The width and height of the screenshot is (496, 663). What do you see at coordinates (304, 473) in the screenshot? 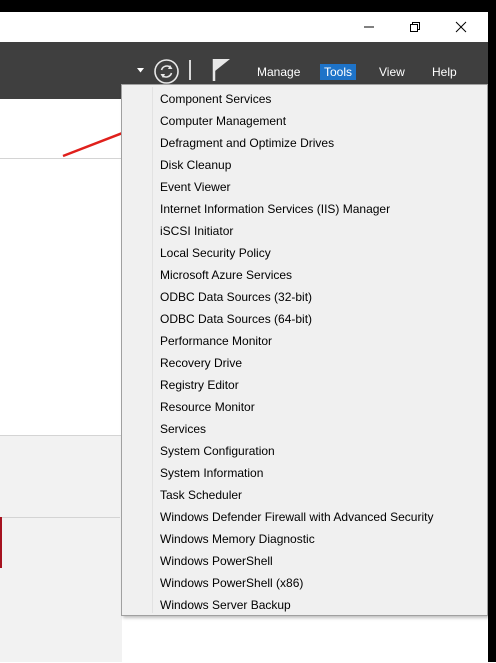
I see `menu-item-system-information: System Information` at bounding box center [304, 473].